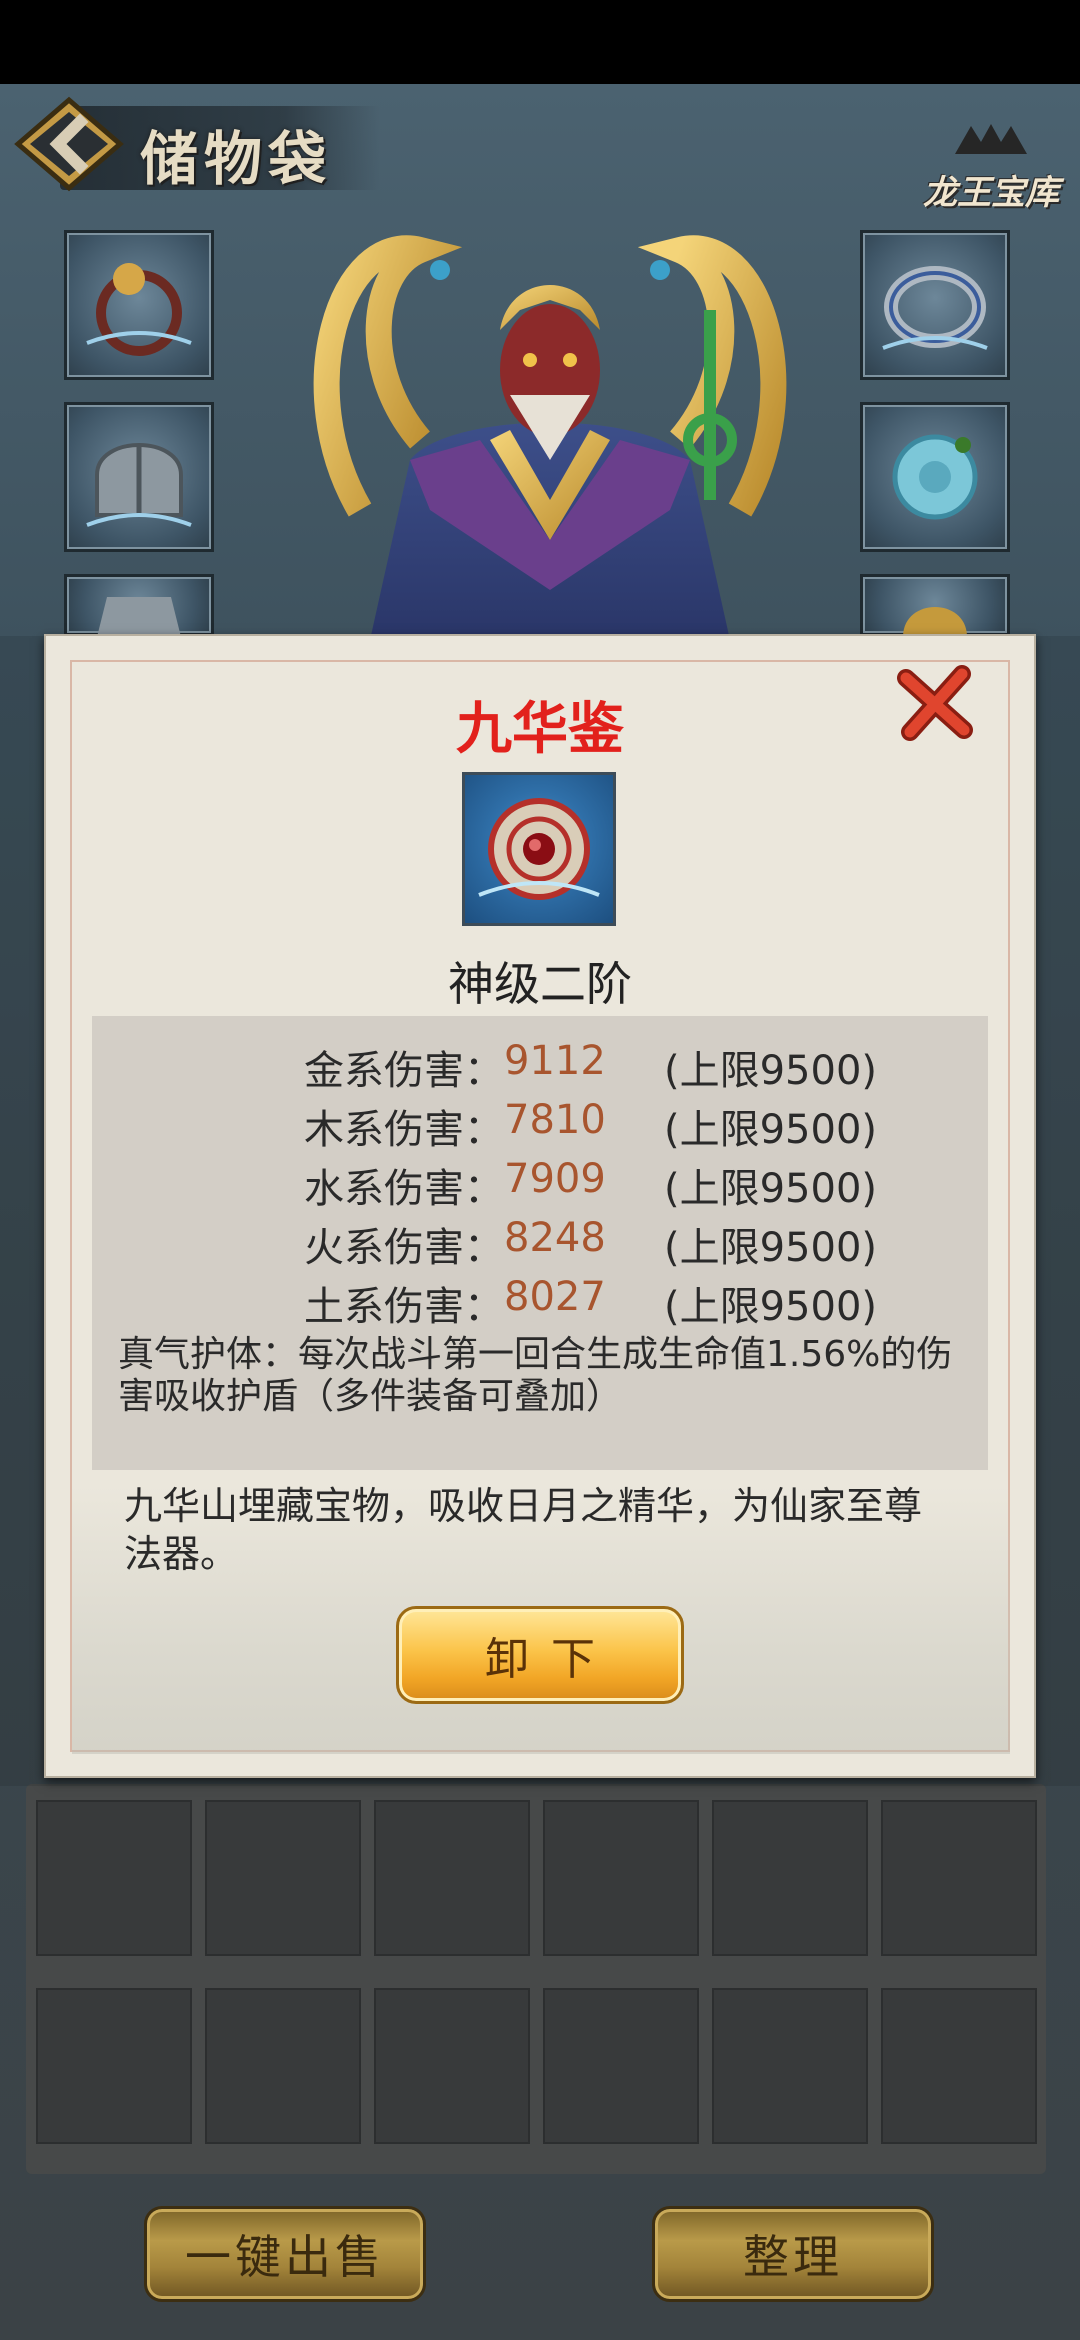  Describe the element at coordinates (540, 729) in the screenshot. I see `item-name: 九华鉴` at that location.